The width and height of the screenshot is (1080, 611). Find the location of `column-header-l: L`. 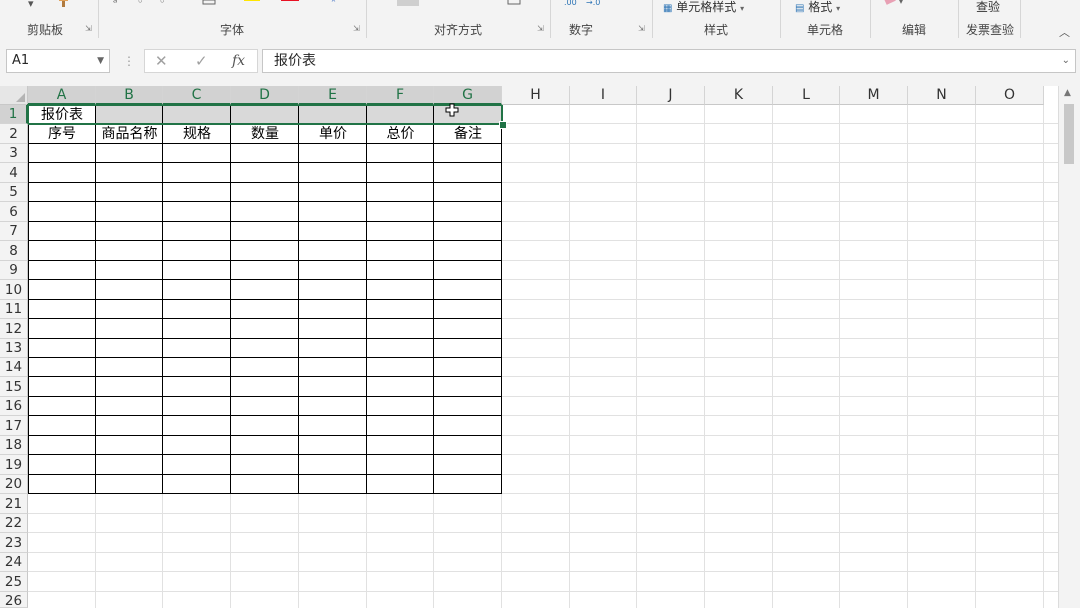

column-header-l: L is located at coordinates (806, 95).